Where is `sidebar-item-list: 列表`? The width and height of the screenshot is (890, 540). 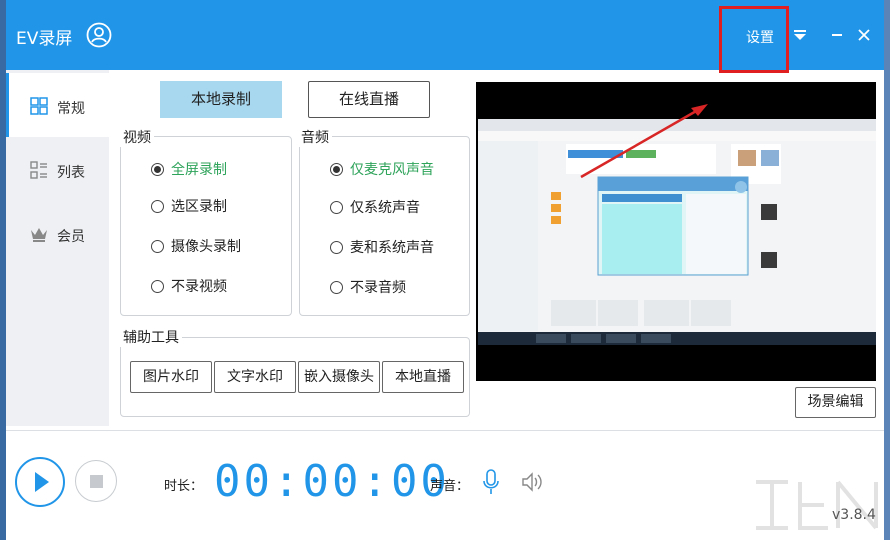
sidebar-item-list: 列表 is located at coordinates (57, 169).